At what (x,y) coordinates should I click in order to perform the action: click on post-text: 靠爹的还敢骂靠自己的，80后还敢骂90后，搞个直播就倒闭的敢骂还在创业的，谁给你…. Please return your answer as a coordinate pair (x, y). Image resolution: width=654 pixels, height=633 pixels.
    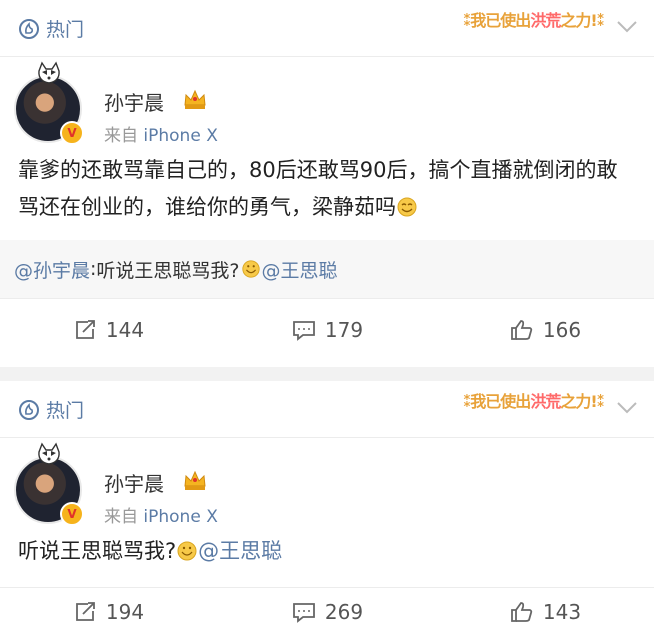
    Looking at the image, I should click on (318, 188).